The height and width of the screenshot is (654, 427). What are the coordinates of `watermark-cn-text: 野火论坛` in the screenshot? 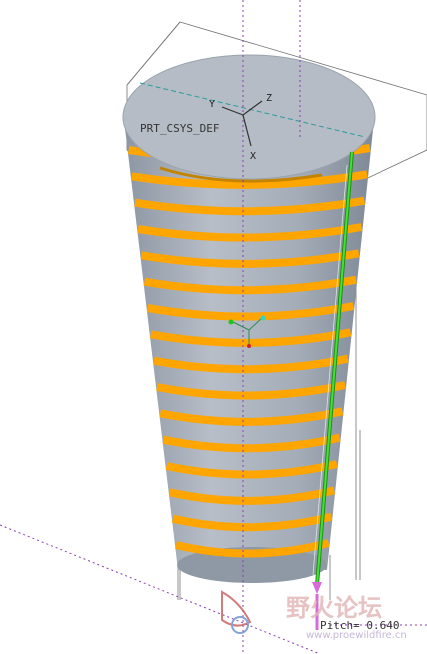 It's located at (334, 608).